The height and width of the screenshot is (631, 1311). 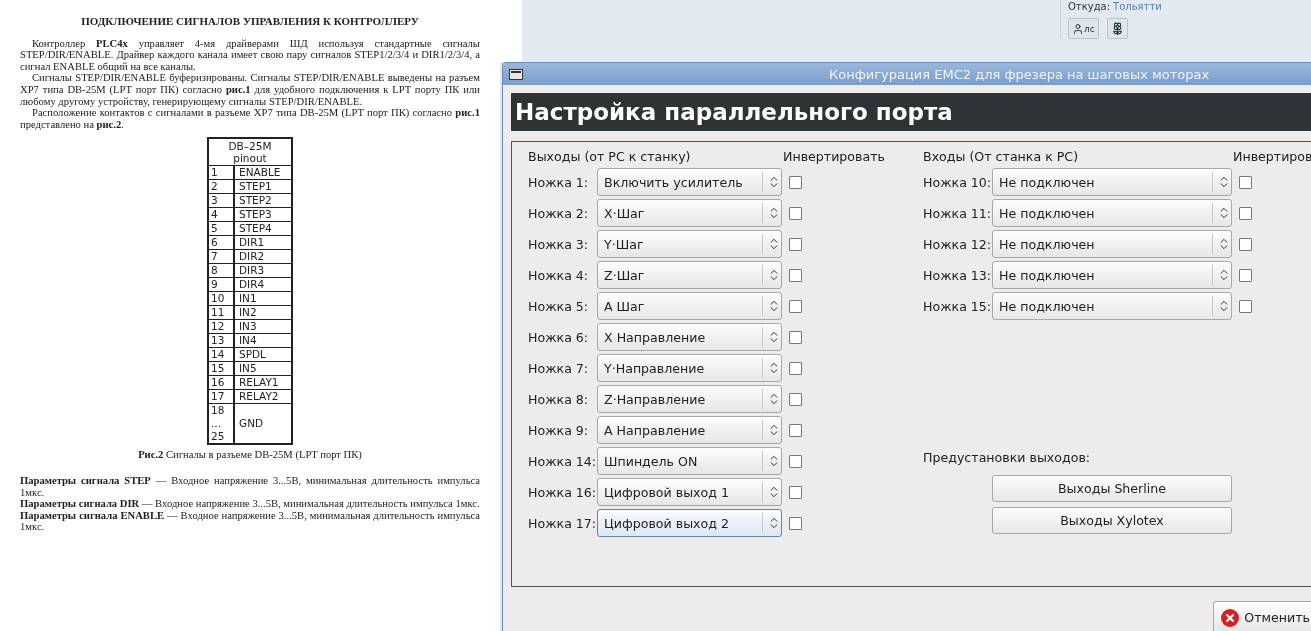 I want to click on window-title: Конфигурация EMC2 для фрезера на шаговых моторах, so click(x=1019, y=74).